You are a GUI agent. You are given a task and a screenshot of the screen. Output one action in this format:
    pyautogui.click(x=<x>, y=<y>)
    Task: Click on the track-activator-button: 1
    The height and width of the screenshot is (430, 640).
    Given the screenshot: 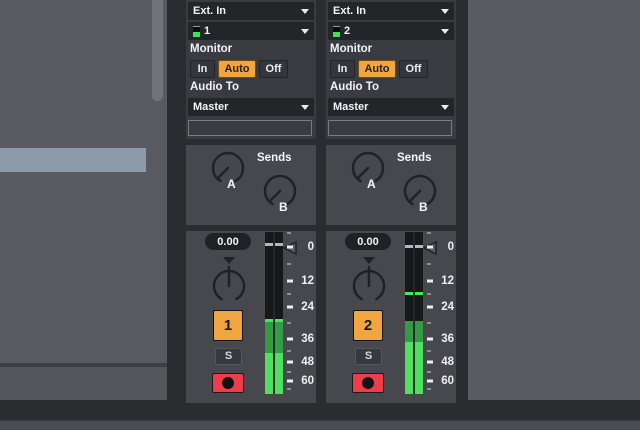 What is the action you would take?
    pyautogui.click(x=228, y=325)
    